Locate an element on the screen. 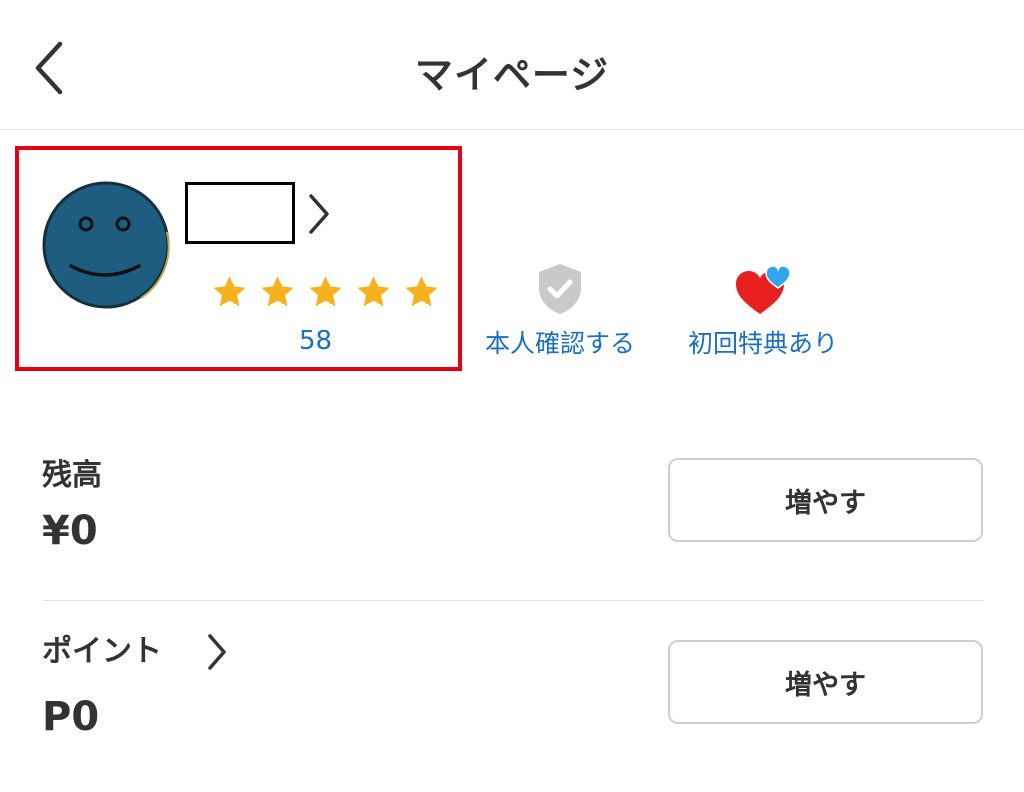  user-name-box is located at coordinates (240, 213).